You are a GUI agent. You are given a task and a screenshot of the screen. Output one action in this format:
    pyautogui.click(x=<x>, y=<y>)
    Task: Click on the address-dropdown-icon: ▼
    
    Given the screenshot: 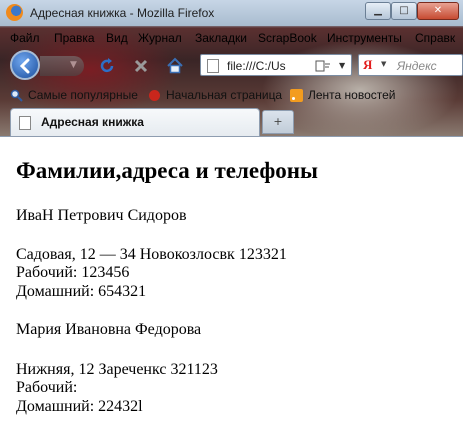 What is the action you would take?
    pyautogui.click(x=342, y=65)
    